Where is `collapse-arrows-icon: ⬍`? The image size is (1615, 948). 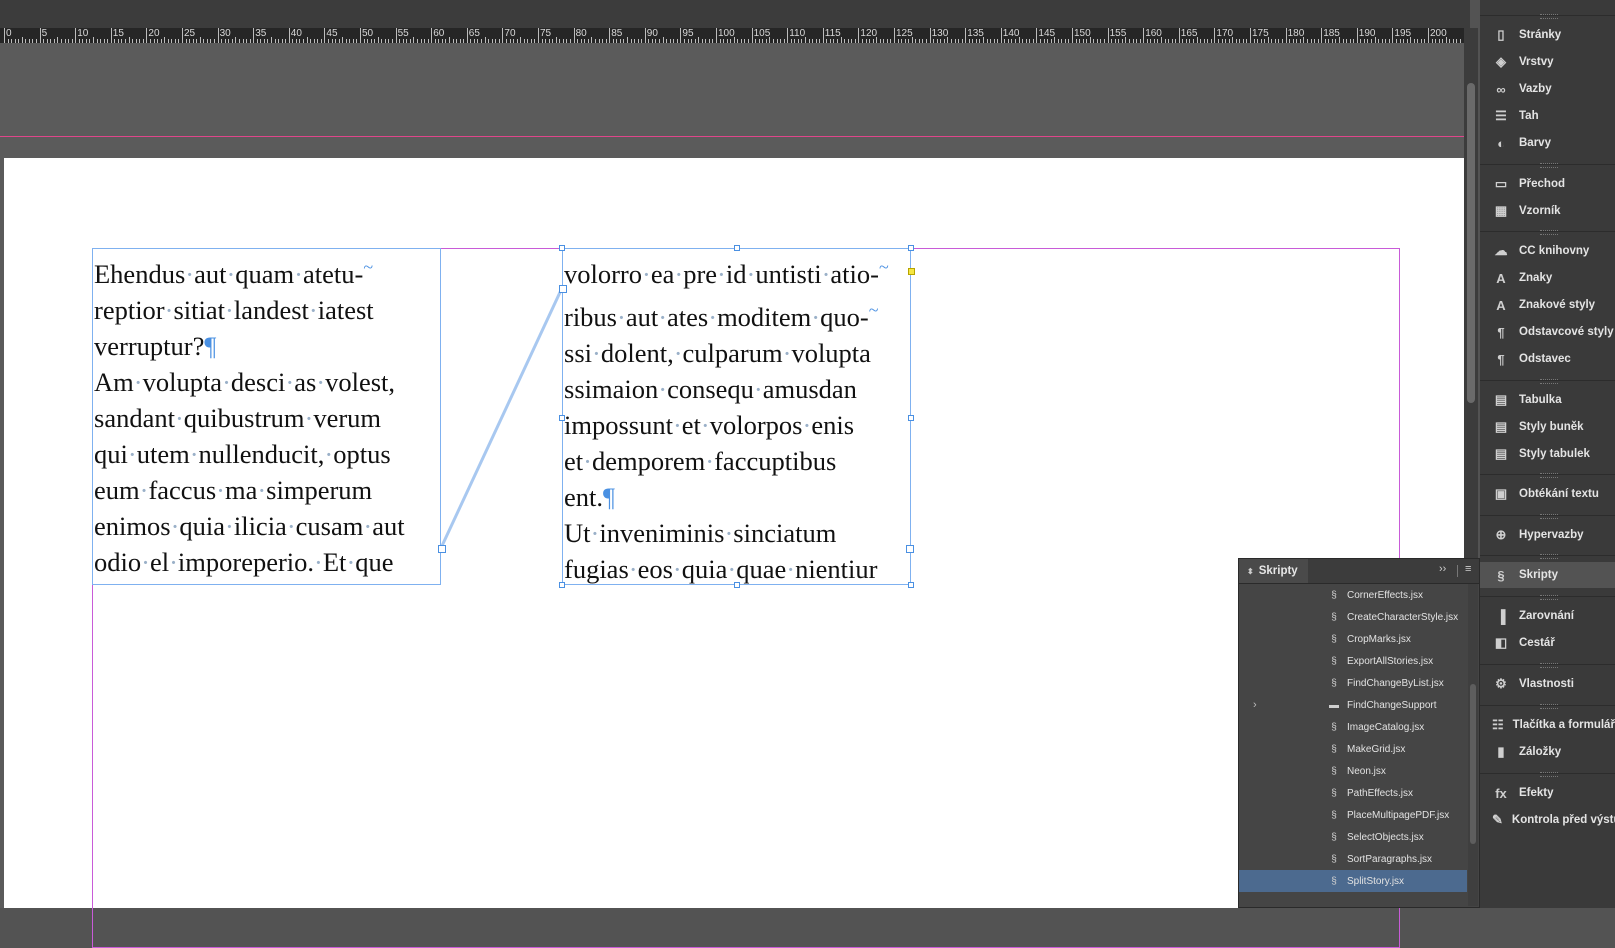
collapse-arrows-icon: ⬍ is located at coordinates (1250, 571).